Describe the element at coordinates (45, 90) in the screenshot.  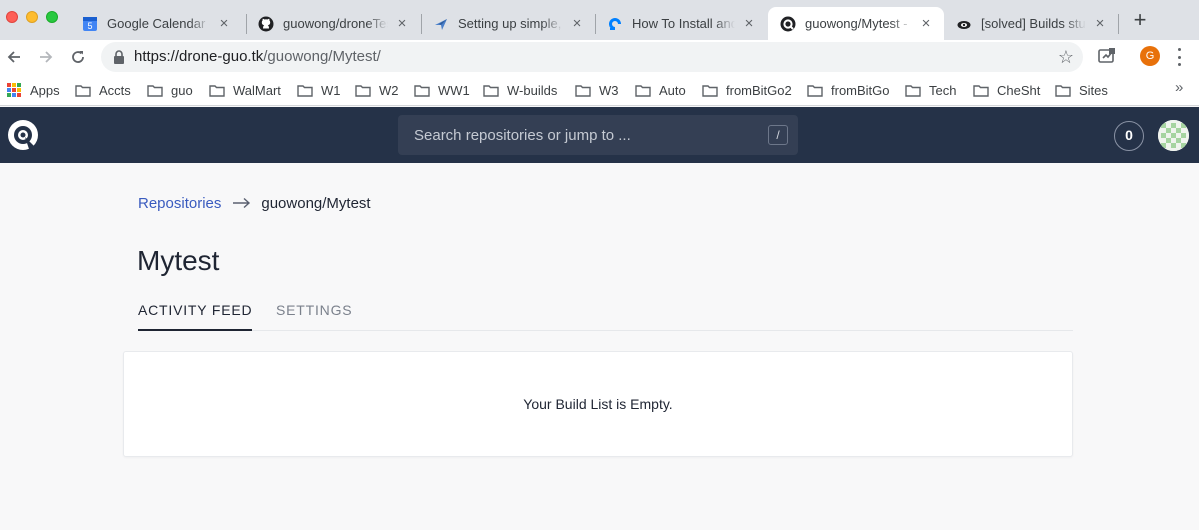
I see `bookmark-label: Apps` at that location.